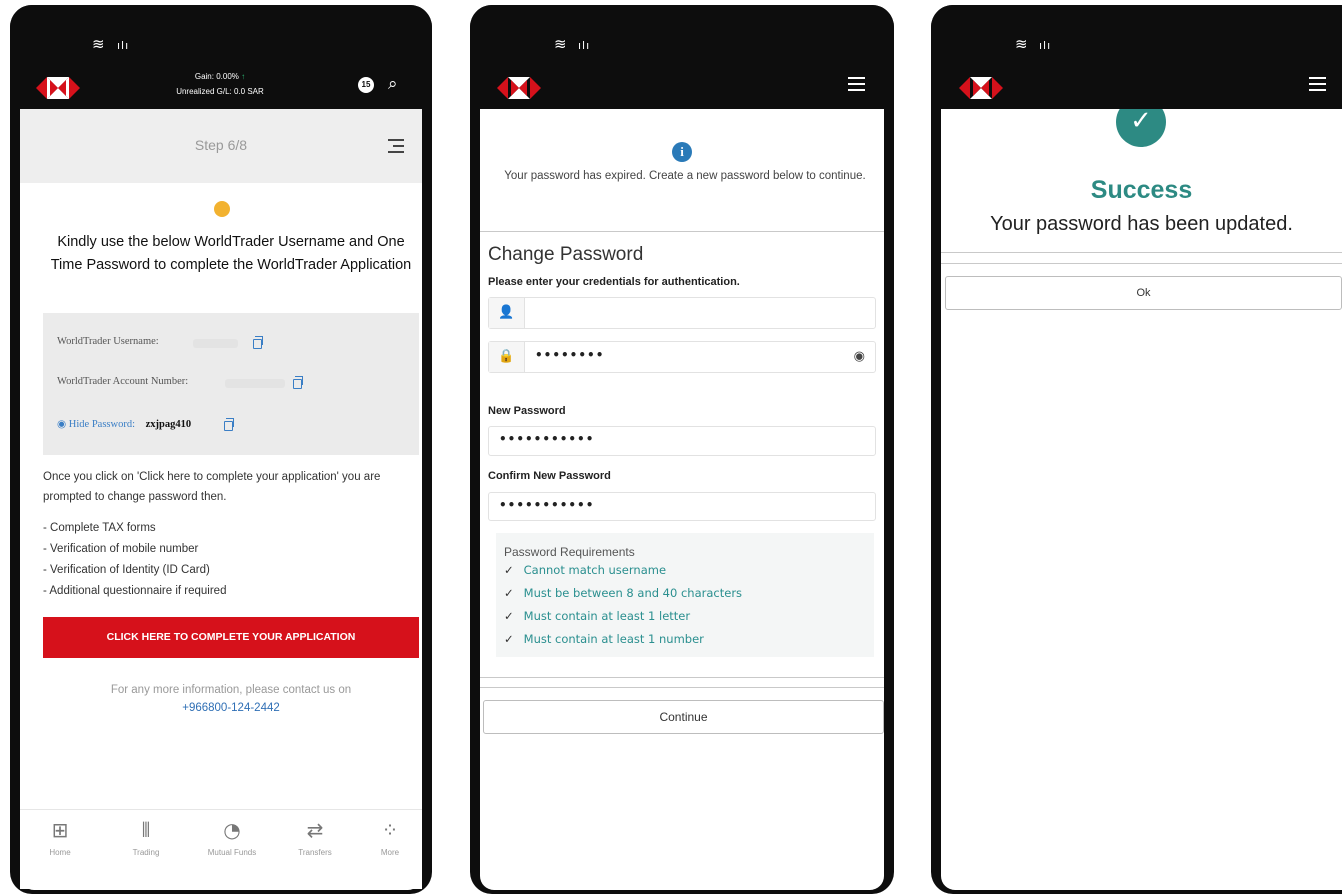 This screenshot has height=894, width=1342. Describe the element at coordinates (126, 570) in the screenshot. I see `list-item: - Verification of Identity (ID Card)` at that location.